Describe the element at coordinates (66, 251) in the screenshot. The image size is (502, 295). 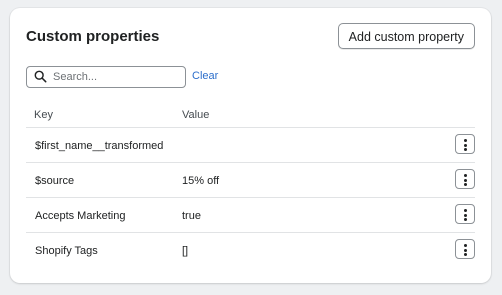
I see `property-key: Shopify Tags` at that location.